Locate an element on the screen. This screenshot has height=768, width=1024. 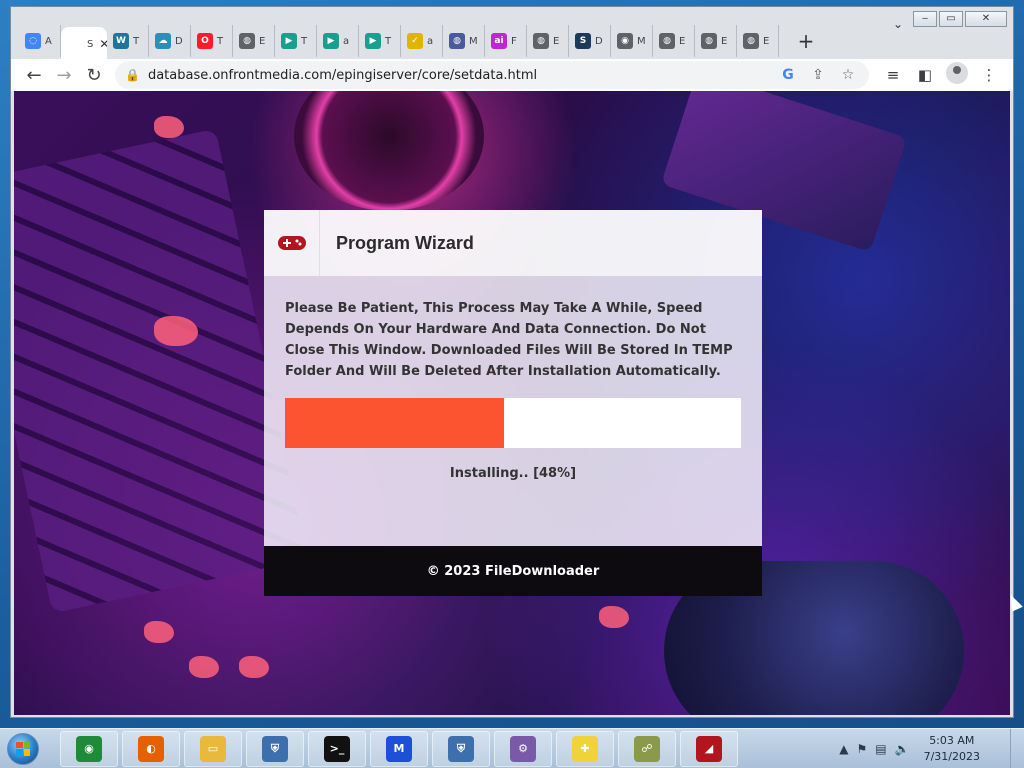
browser-tab: WT is located at coordinates (128, 41).